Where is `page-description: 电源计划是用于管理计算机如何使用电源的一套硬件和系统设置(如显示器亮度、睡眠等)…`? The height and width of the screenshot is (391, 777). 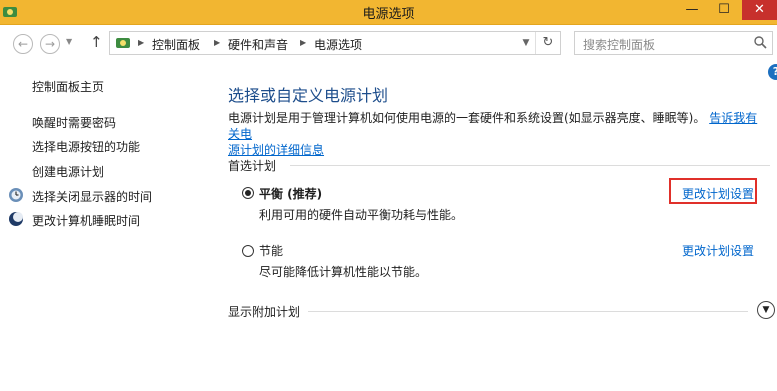
page-description: 电源计划是用于管理计算机如何使用电源的一套硬件和系统设置(如显示器亮度、睡眠等)… is located at coordinates (498, 134).